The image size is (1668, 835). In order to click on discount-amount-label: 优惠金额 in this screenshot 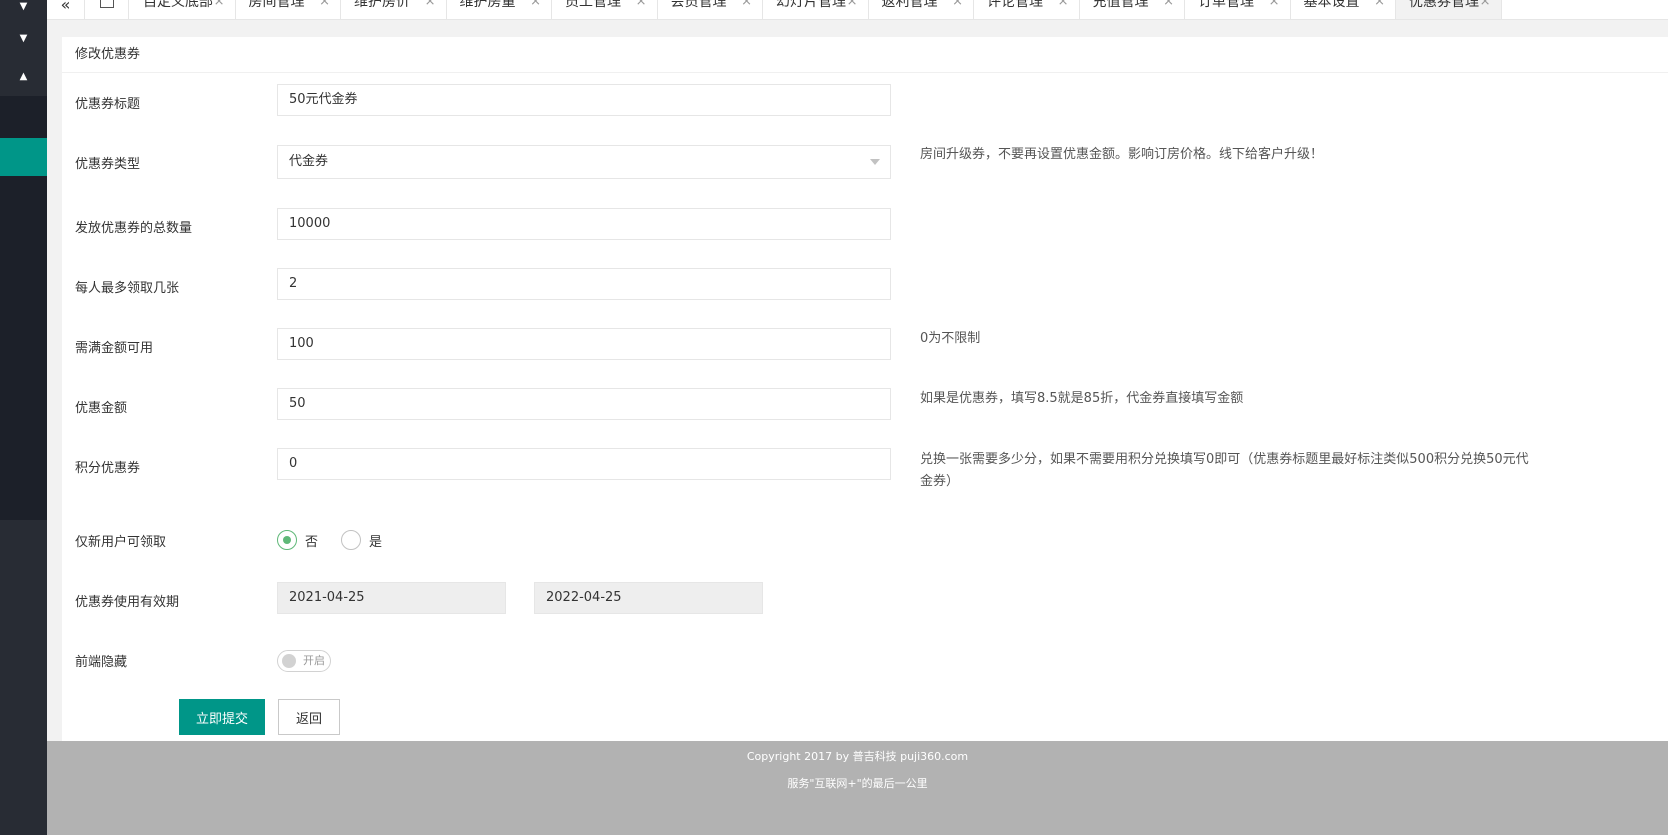, I will do `click(101, 408)`.